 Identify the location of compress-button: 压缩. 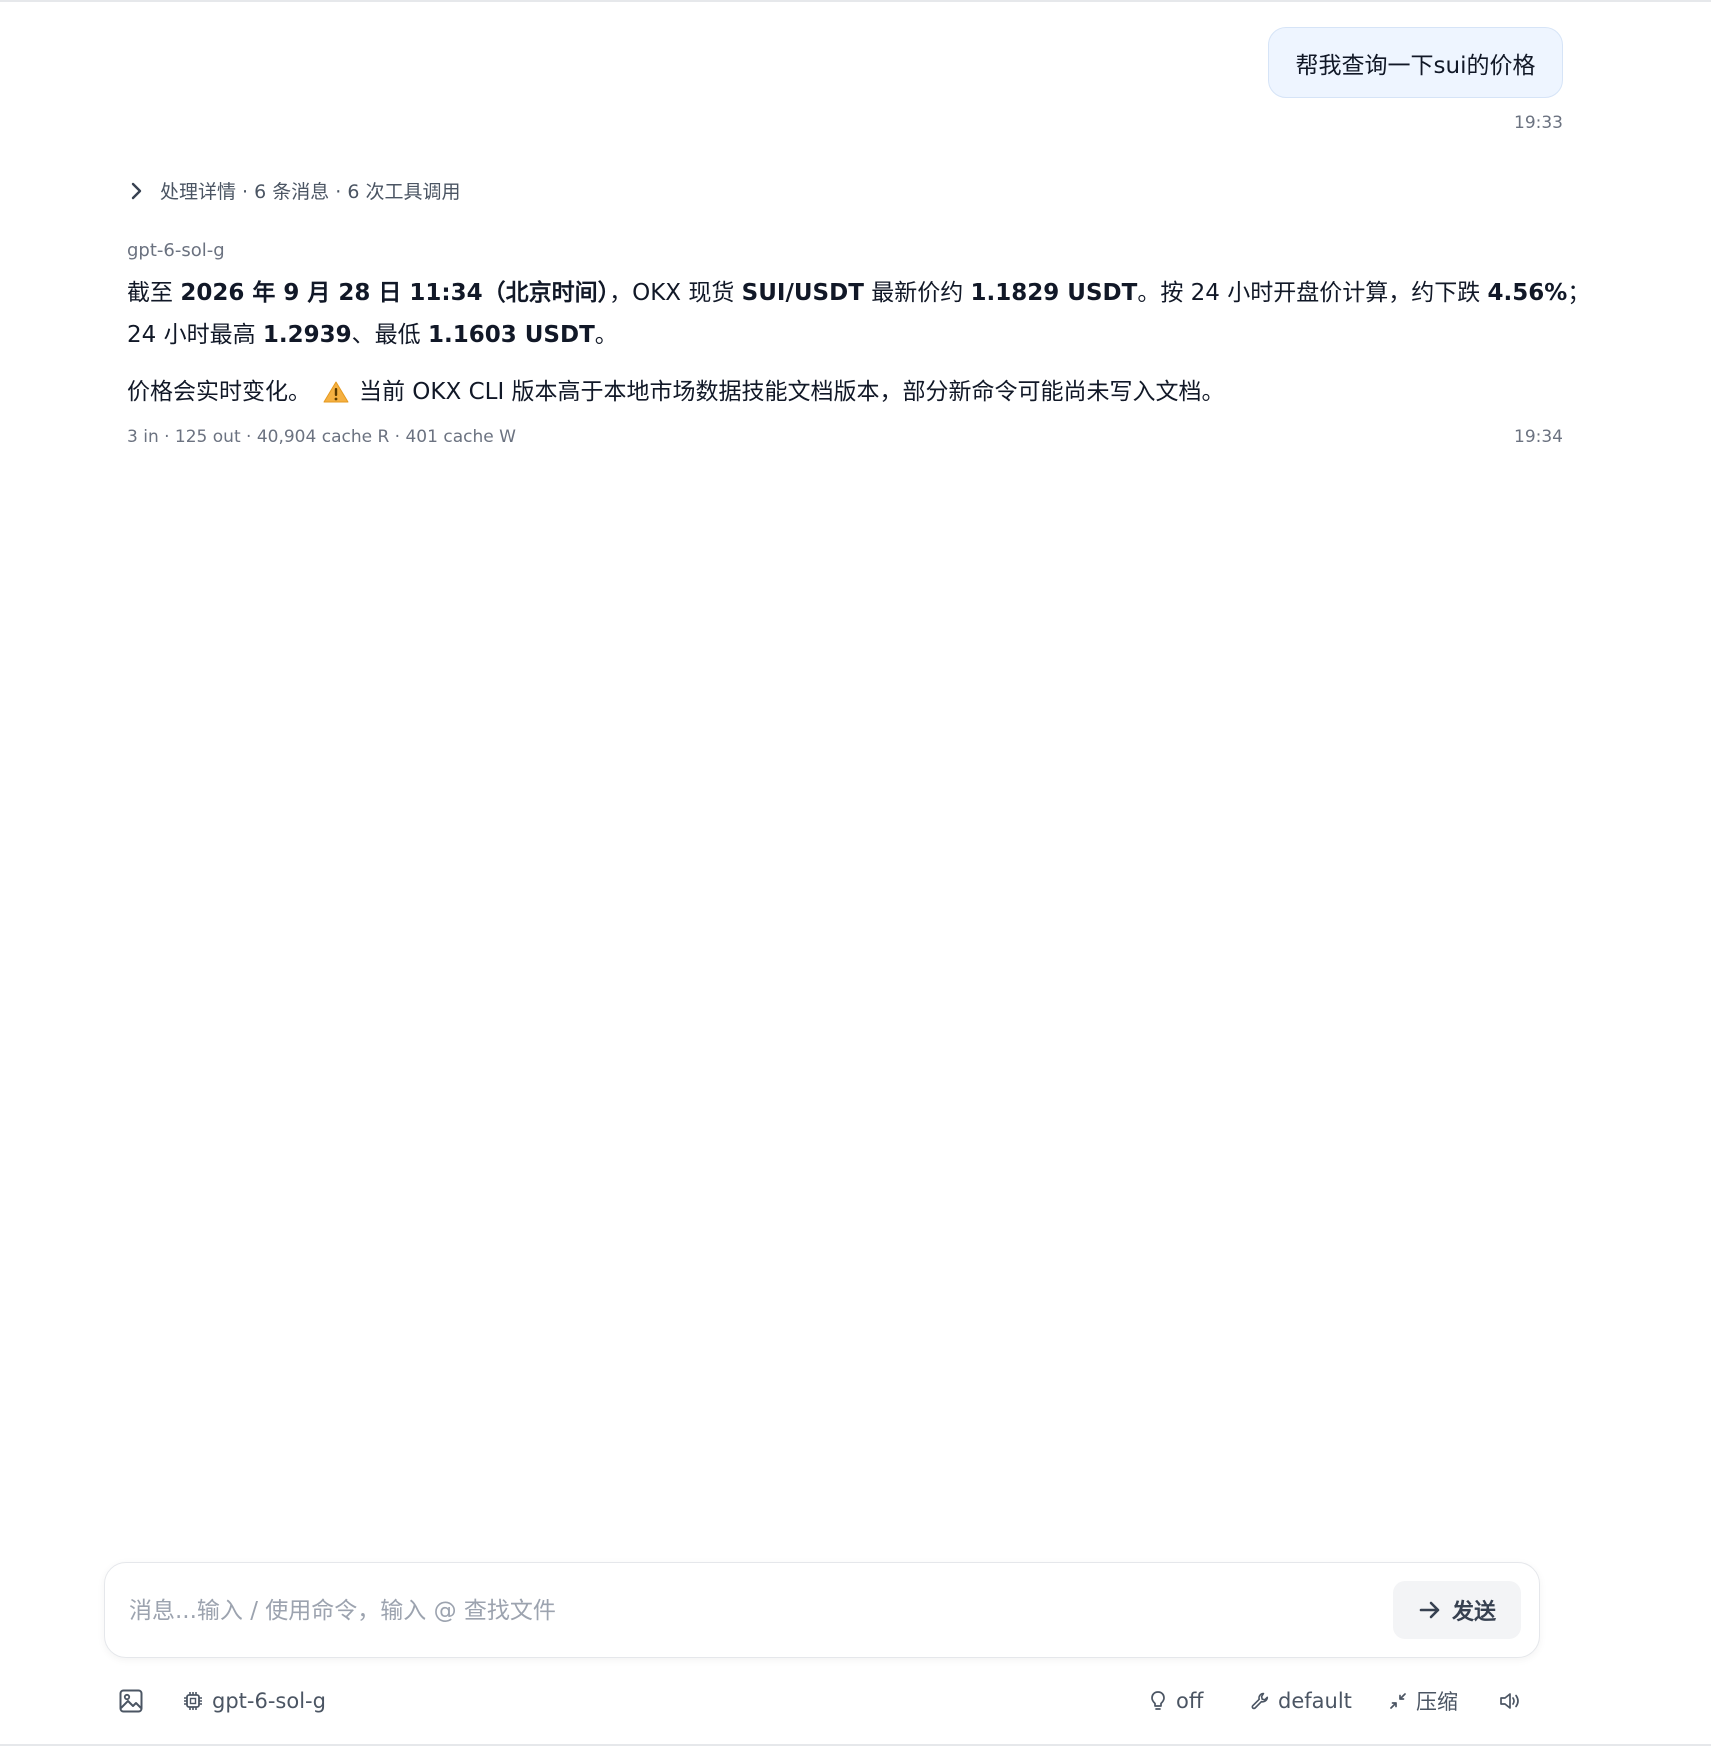
(1423, 1701).